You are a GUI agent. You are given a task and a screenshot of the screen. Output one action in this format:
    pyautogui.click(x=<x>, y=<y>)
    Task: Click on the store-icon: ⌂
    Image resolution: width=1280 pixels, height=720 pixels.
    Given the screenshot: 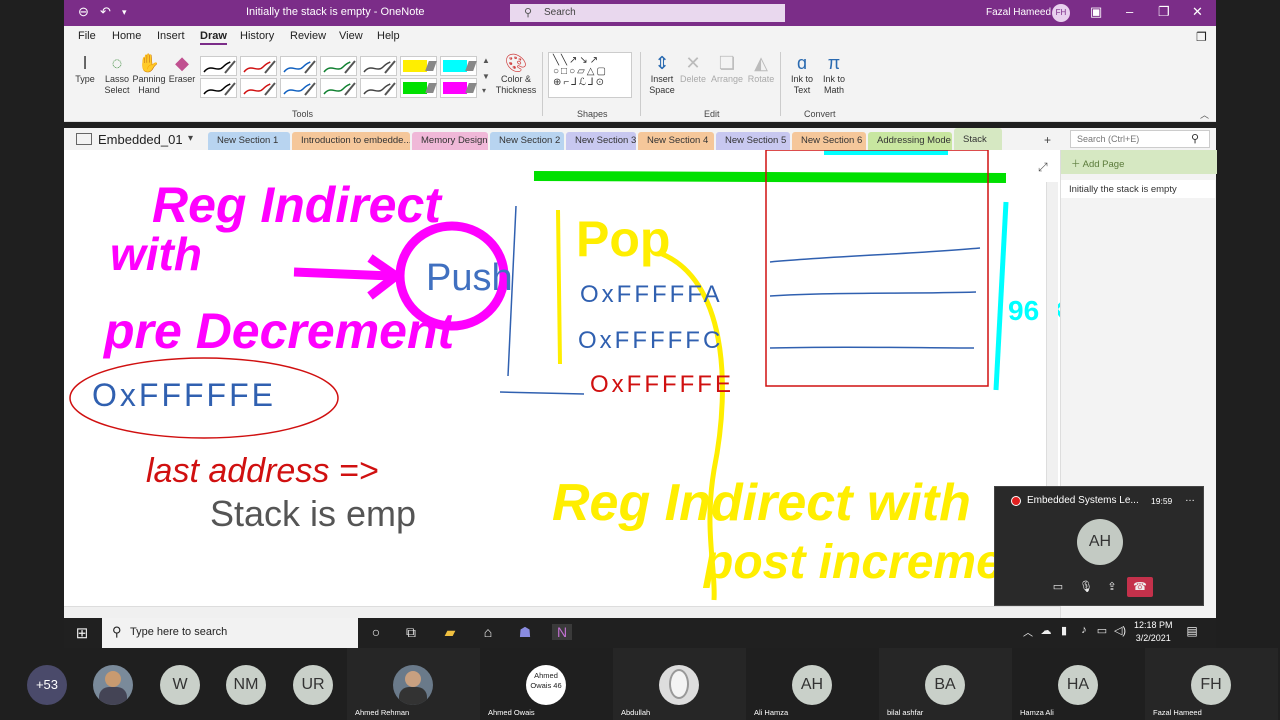 What is the action you would take?
    pyautogui.click(x=488, y=632)
    